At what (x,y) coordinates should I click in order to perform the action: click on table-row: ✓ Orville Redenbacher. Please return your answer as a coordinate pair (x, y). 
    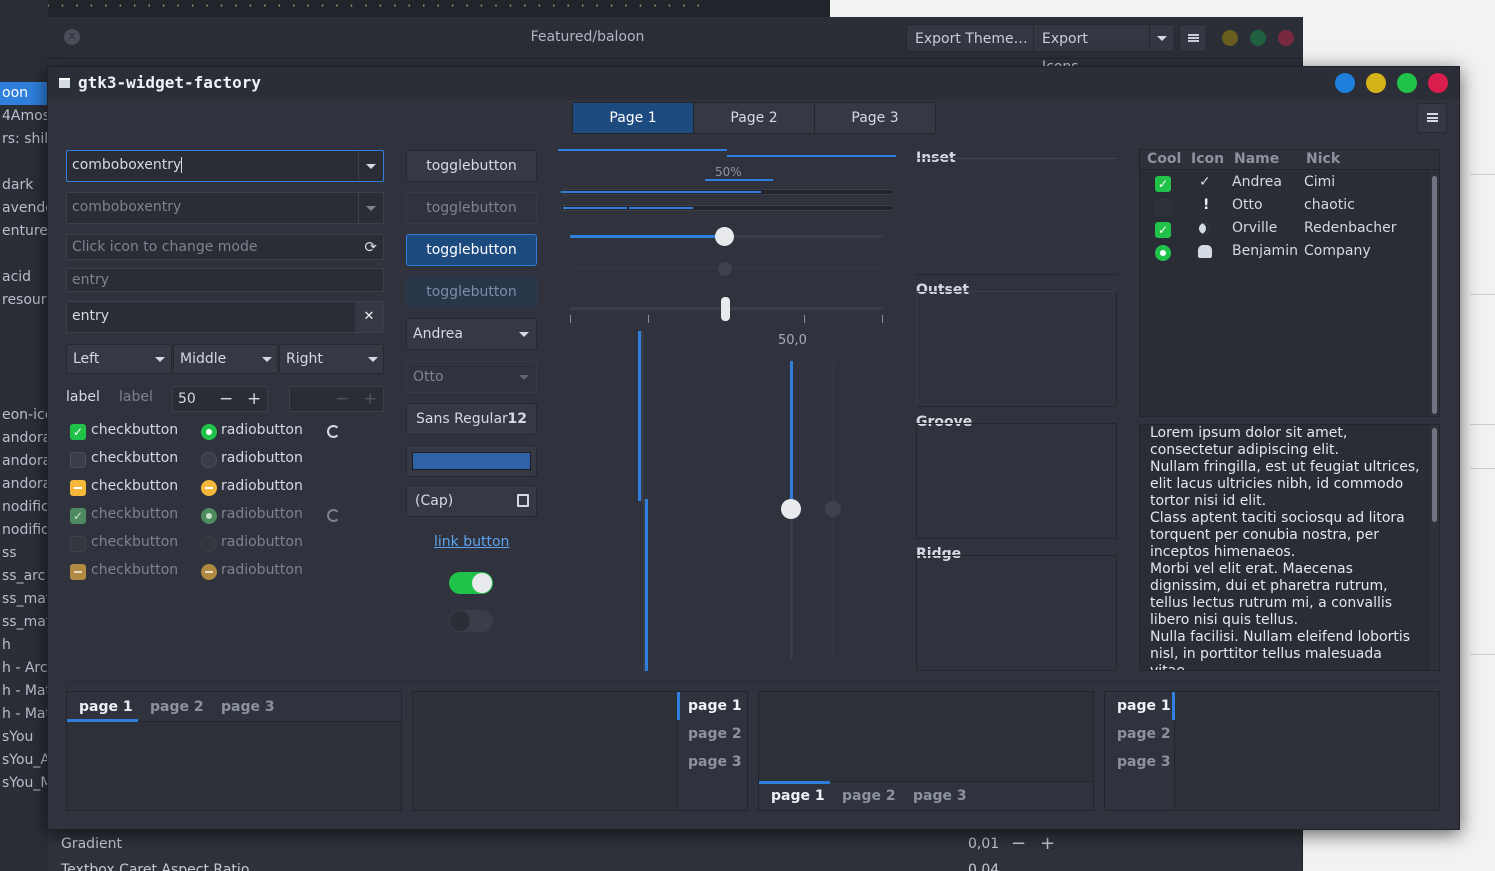
    Looking at the image, I should click on (1285, 229).